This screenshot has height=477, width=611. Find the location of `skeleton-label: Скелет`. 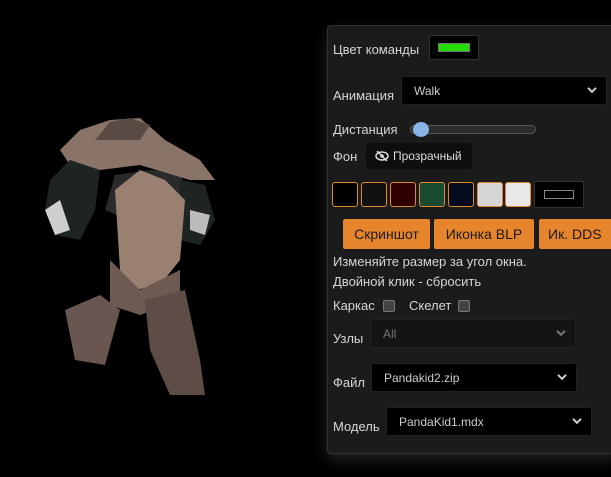

skeleton-label: Скелет is located at coordinates (430, 305).